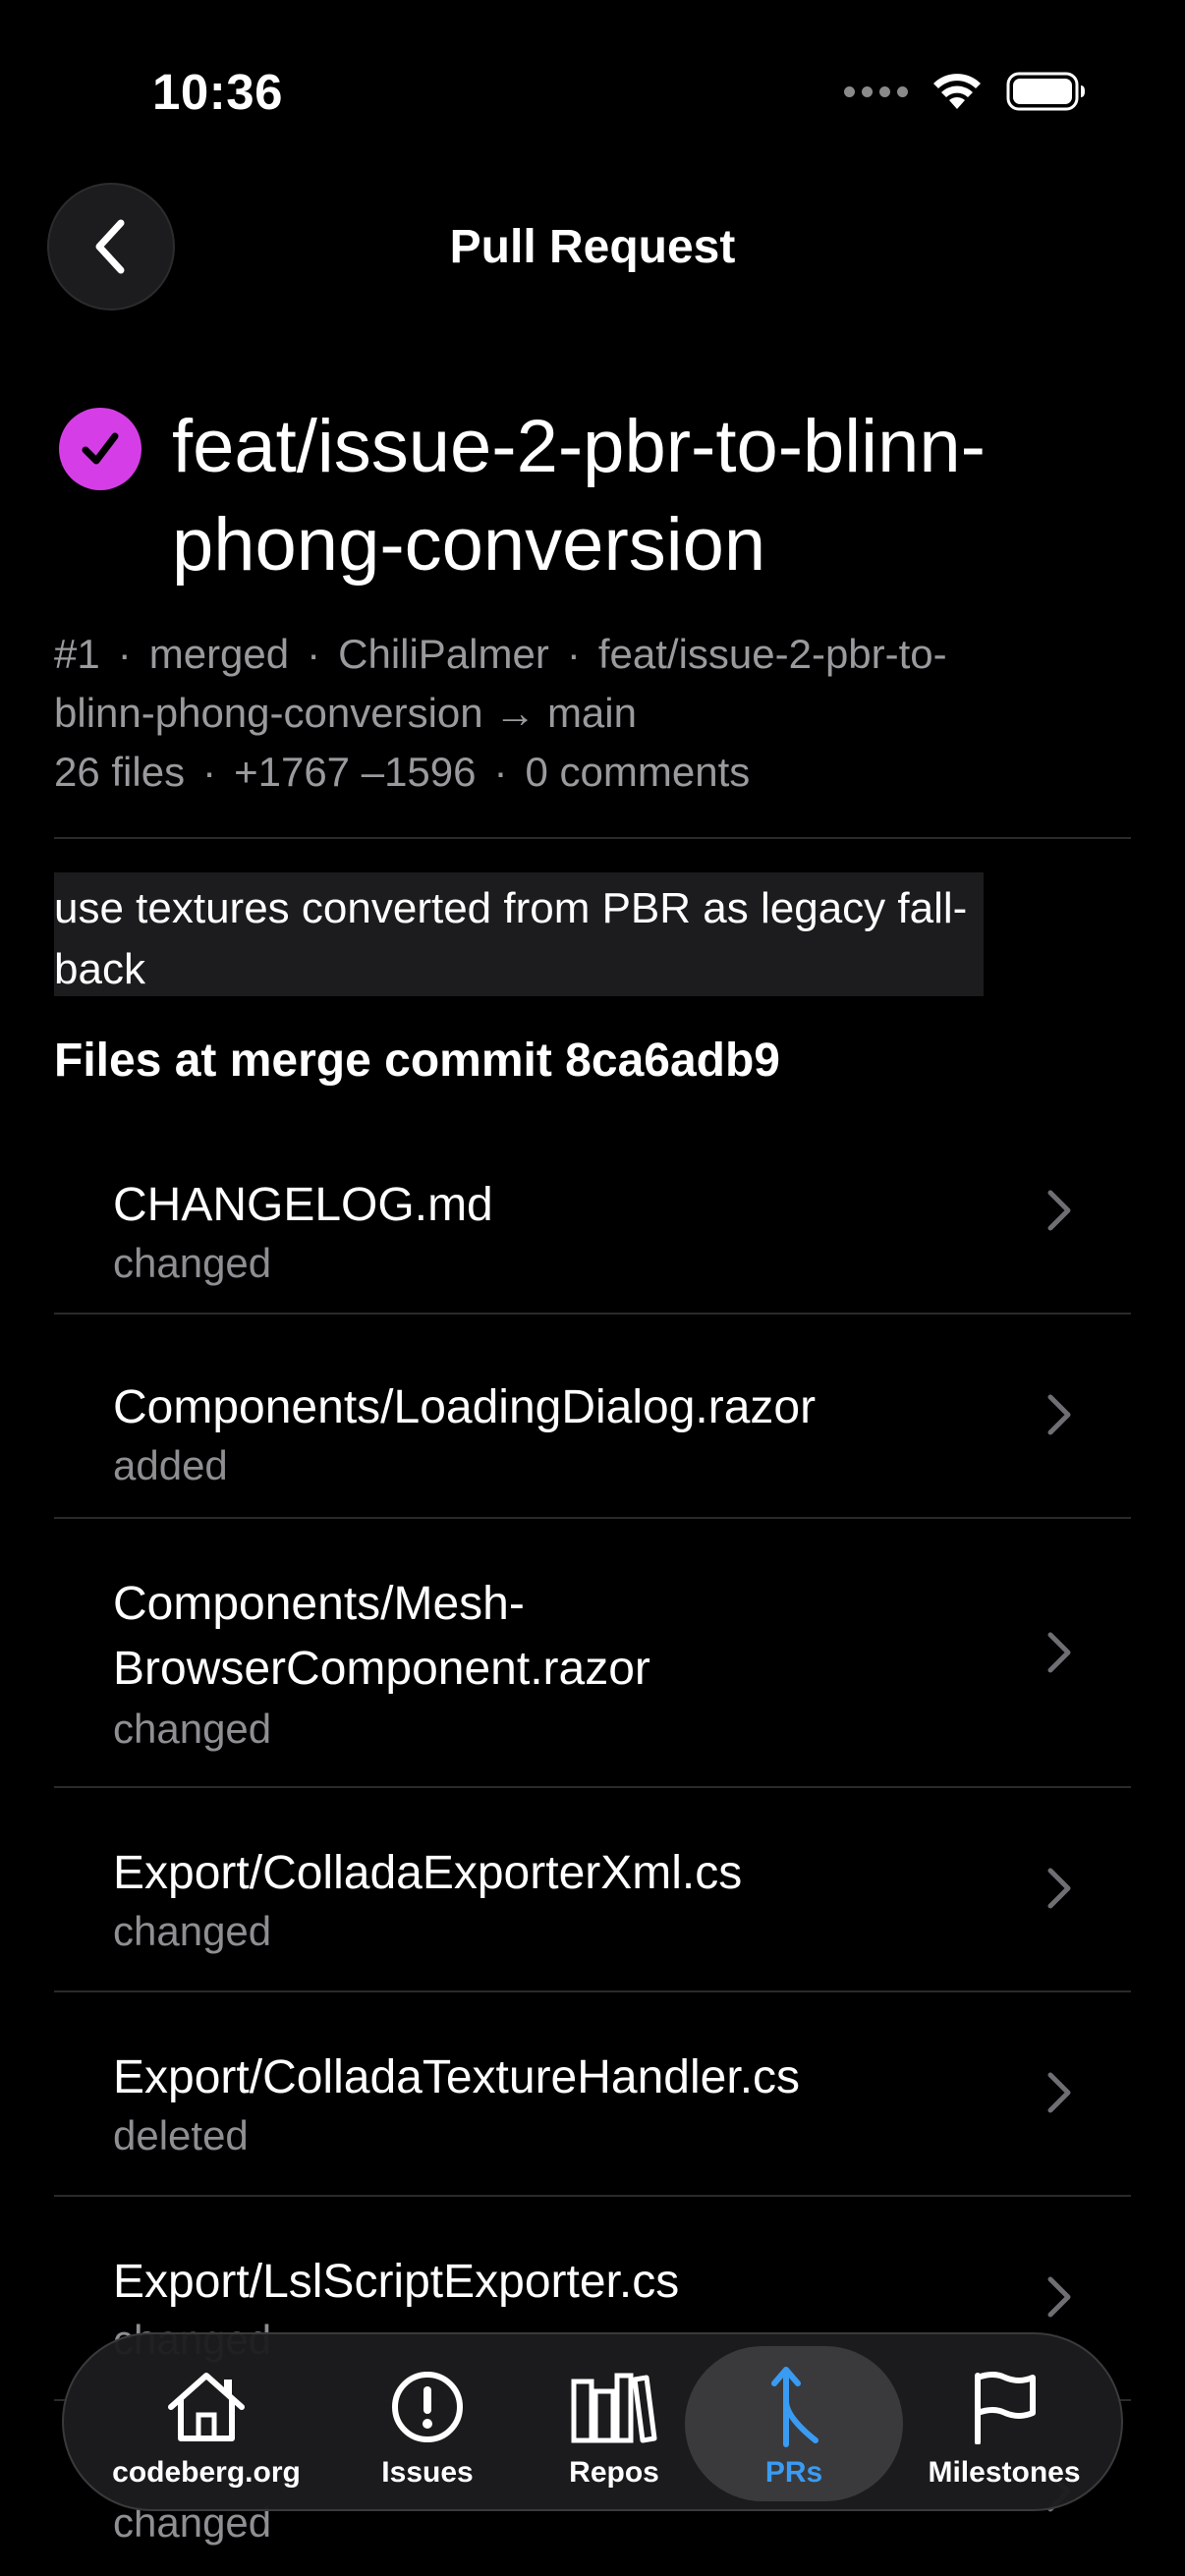 The width and height of the screenshot is (1185, 2576). I want to click on file-name-line1: Components/Mesh-, so click(319, 1604).